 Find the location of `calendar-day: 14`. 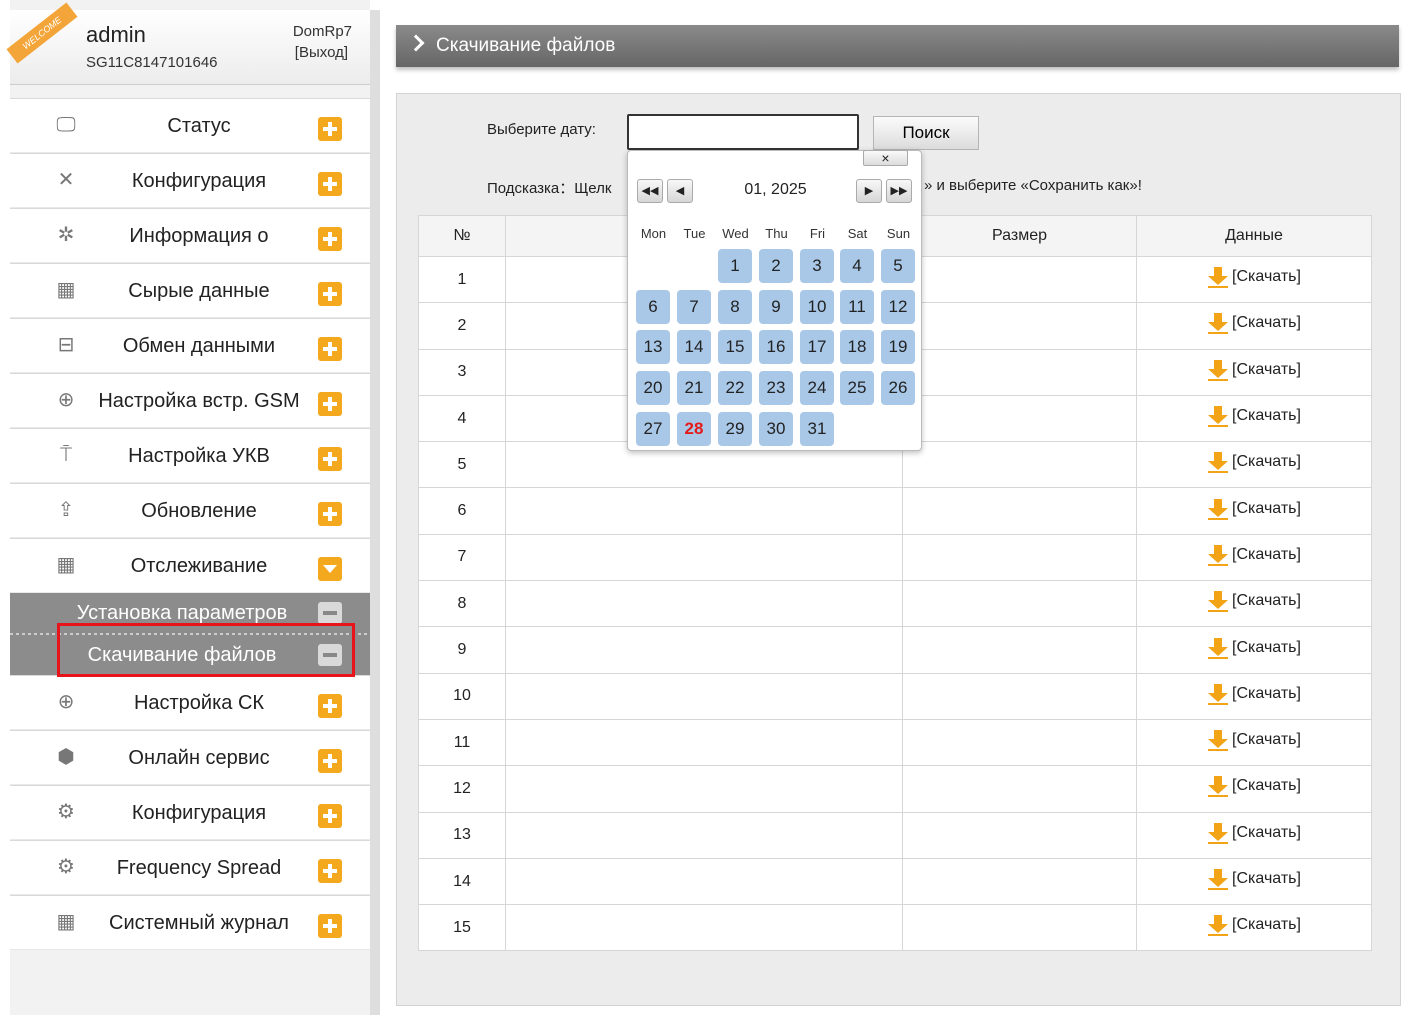

calendar-day: 14 is located at coordinates (694, 347).